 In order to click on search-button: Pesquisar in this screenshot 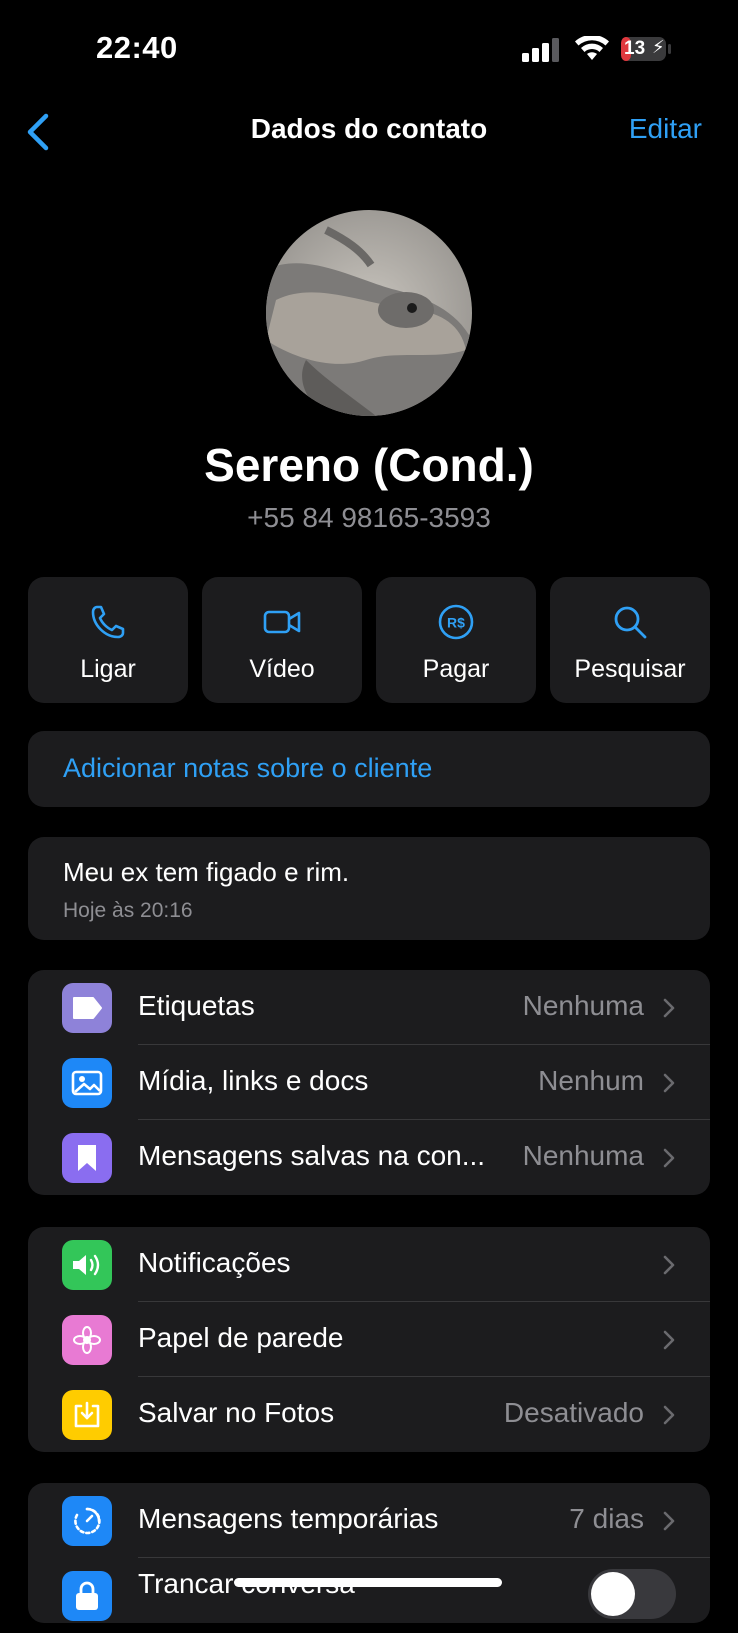, I will do `click(630, 640)`.